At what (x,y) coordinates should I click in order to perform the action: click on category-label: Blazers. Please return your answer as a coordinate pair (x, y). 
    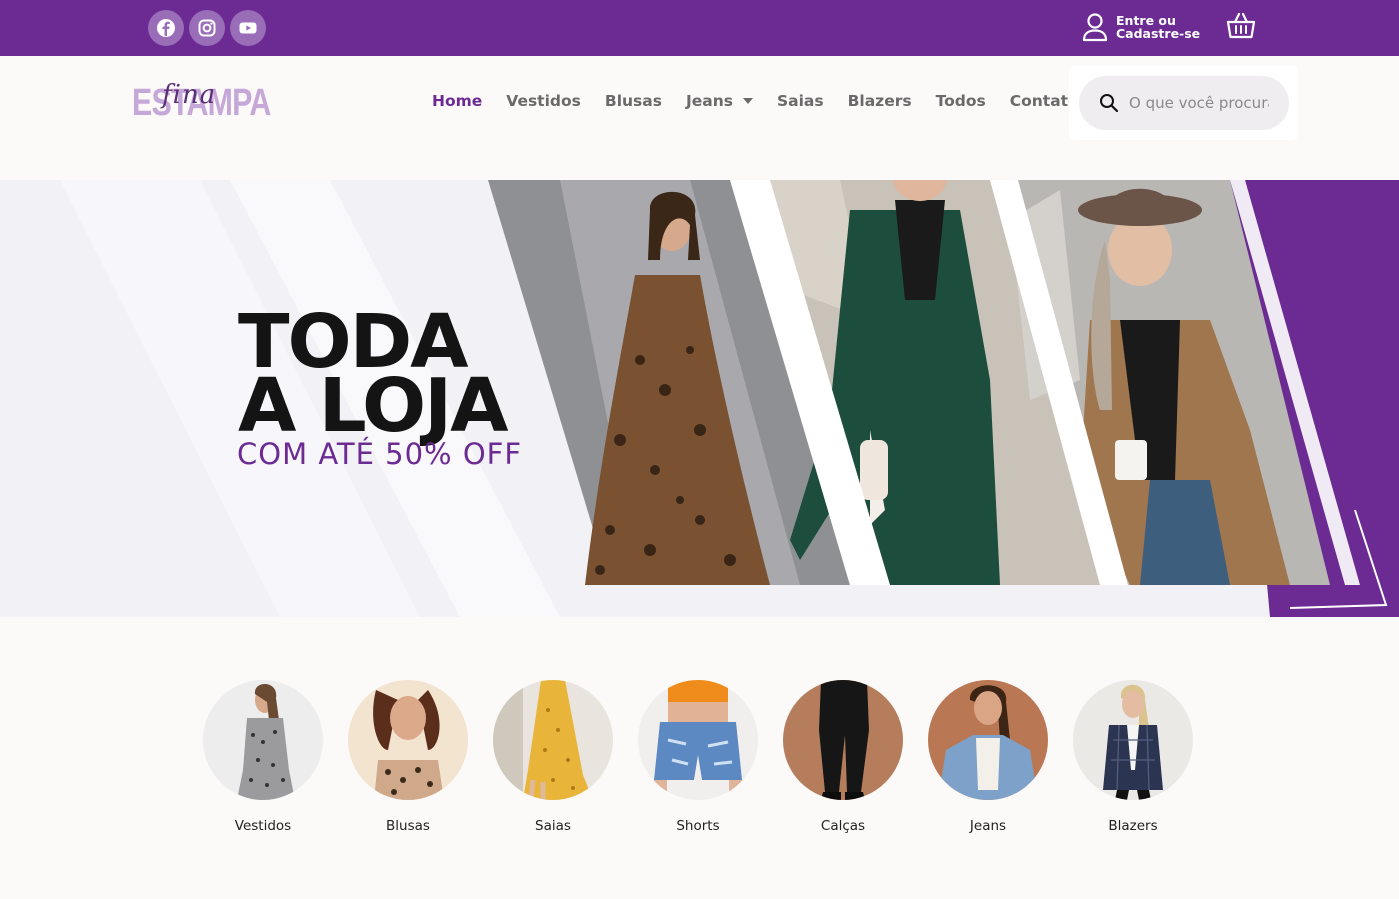
    Looking at the image, I should click on (1133, 826).